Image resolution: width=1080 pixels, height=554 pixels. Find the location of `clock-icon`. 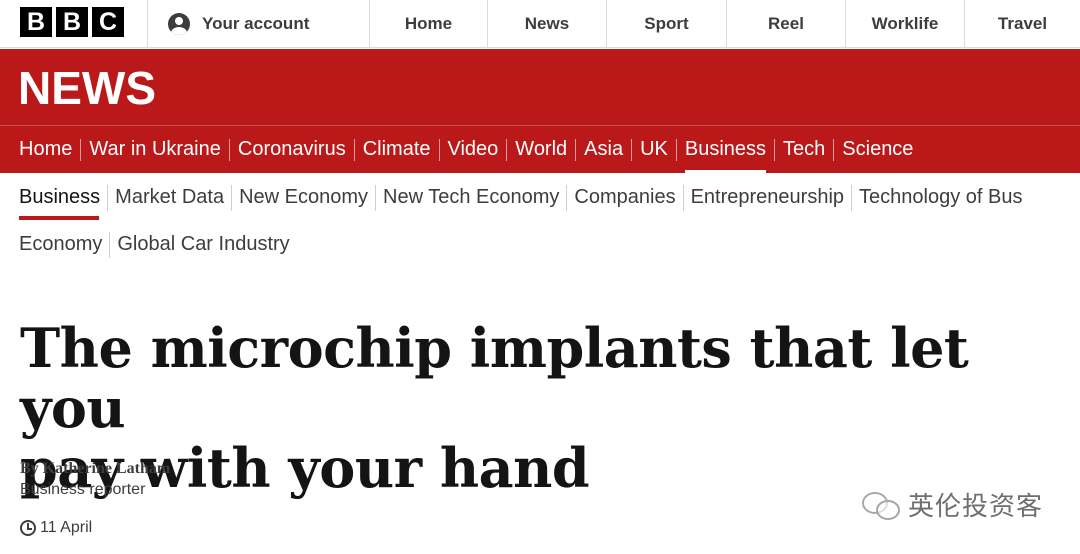

clock-icon is located at coordinates (28, 528).